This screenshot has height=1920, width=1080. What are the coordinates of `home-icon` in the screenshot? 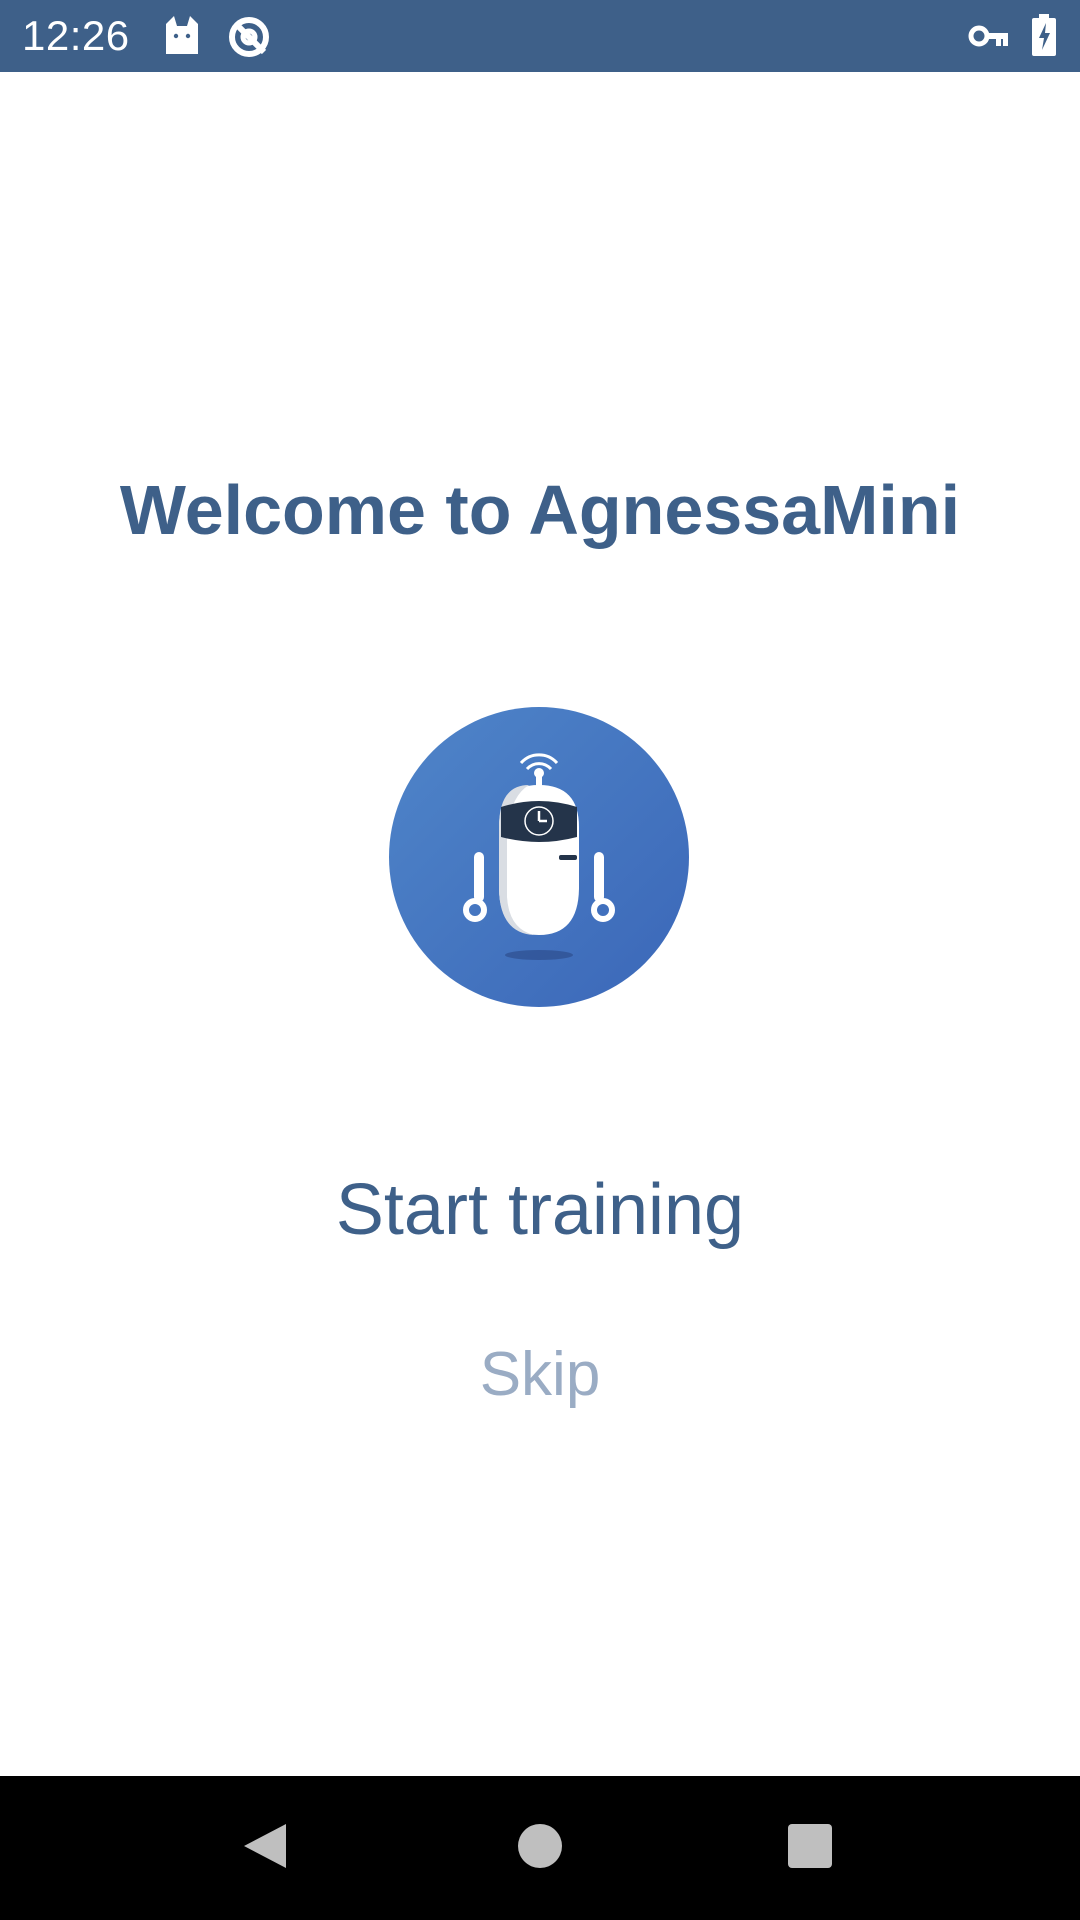 It's located at (540, 1846).